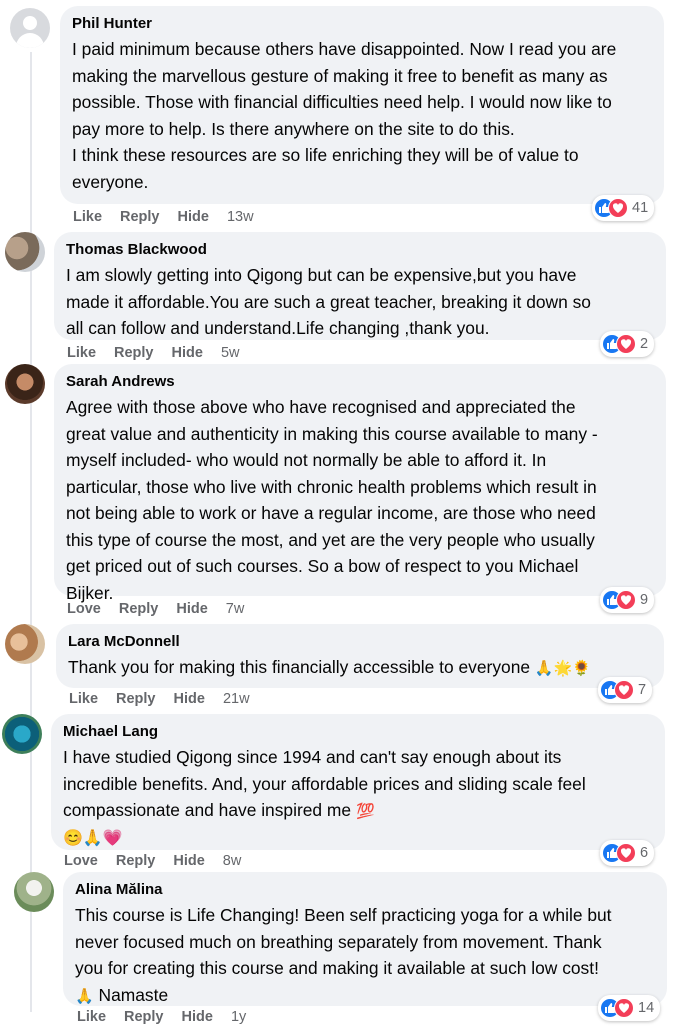  I want to click on commenter-name: Sarah Andrews, so click(360, 382).